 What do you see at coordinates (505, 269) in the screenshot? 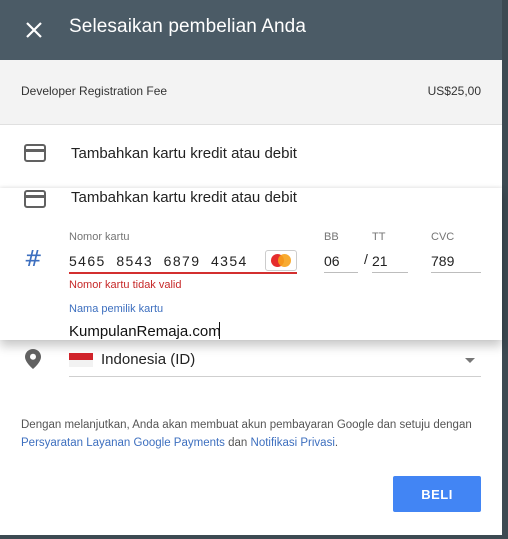
I see `window-edge` at bounding box center [505, 269].